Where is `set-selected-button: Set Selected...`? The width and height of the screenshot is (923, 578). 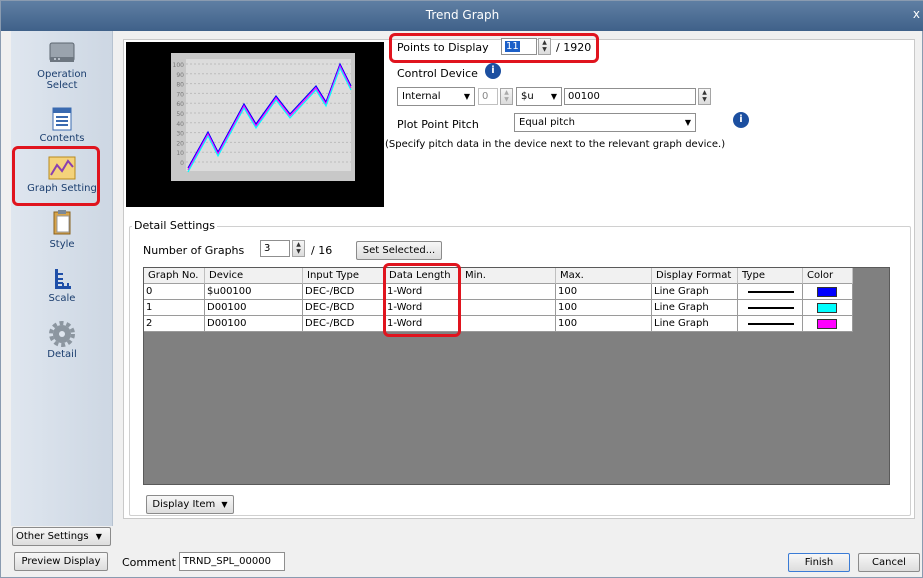
set-selected-button: Set Selected... is located at coordinates (399, 250).